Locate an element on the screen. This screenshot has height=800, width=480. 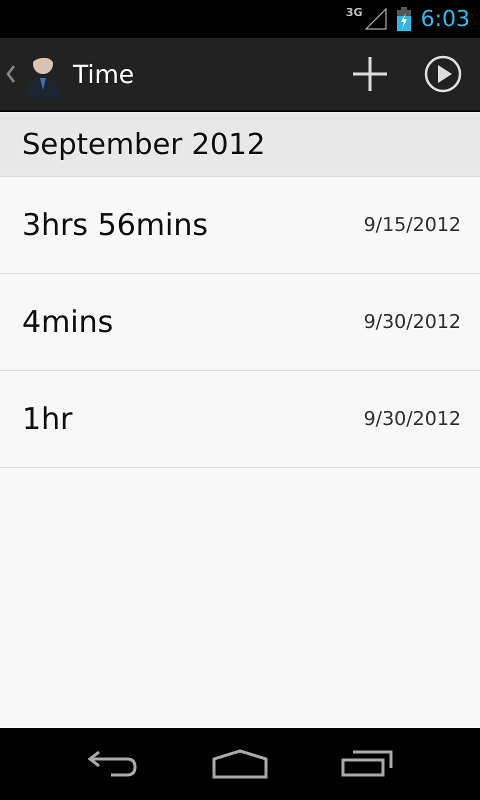
date-text: 9/15/2012 is located at coordinates (412, 225).